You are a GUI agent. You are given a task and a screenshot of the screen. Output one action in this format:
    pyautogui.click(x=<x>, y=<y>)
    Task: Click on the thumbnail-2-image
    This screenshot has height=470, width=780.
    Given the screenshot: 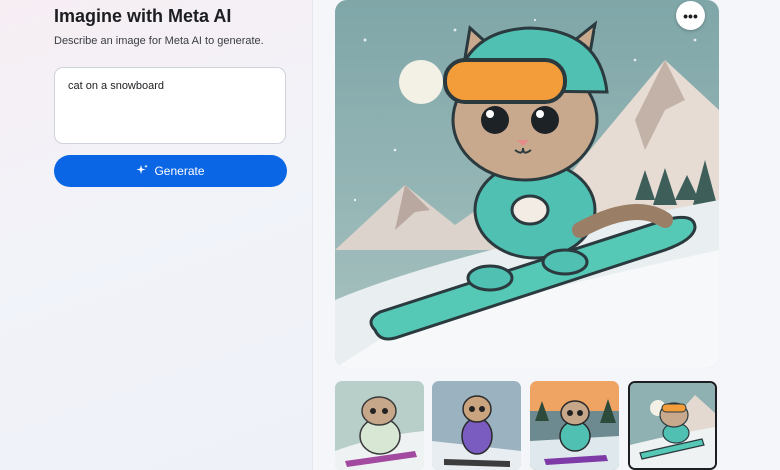 What is the action you would take?
    pyautogui.click(x=476, y=425)
    